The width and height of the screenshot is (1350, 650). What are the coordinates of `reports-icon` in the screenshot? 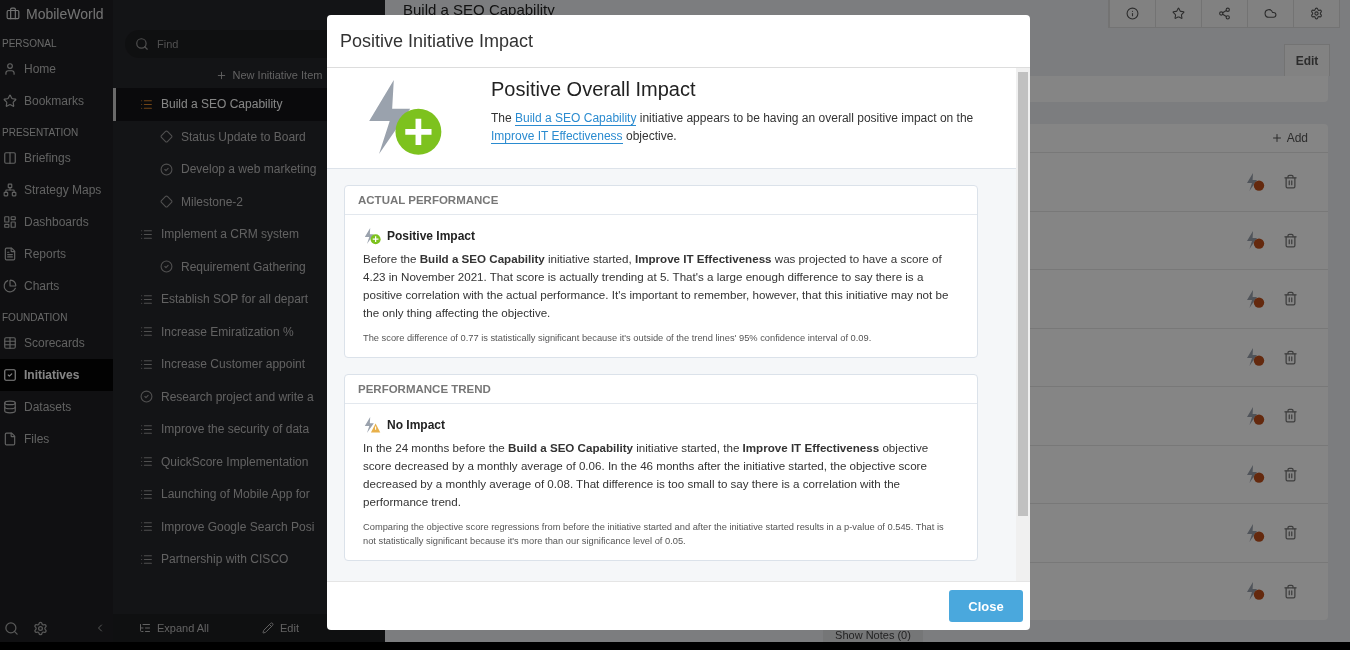 It's located at (10, 254).